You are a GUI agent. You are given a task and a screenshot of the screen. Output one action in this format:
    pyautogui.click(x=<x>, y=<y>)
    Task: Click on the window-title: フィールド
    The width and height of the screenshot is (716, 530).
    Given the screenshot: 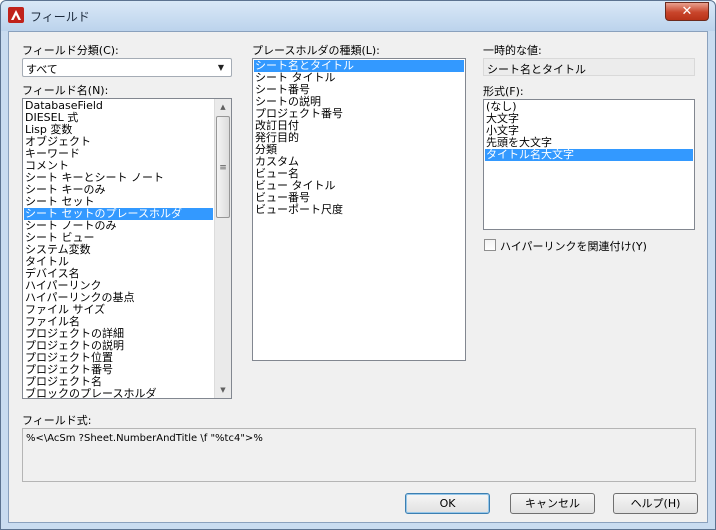 What is the action you would take?
    pyautogui.click(x=60, y=17)
    